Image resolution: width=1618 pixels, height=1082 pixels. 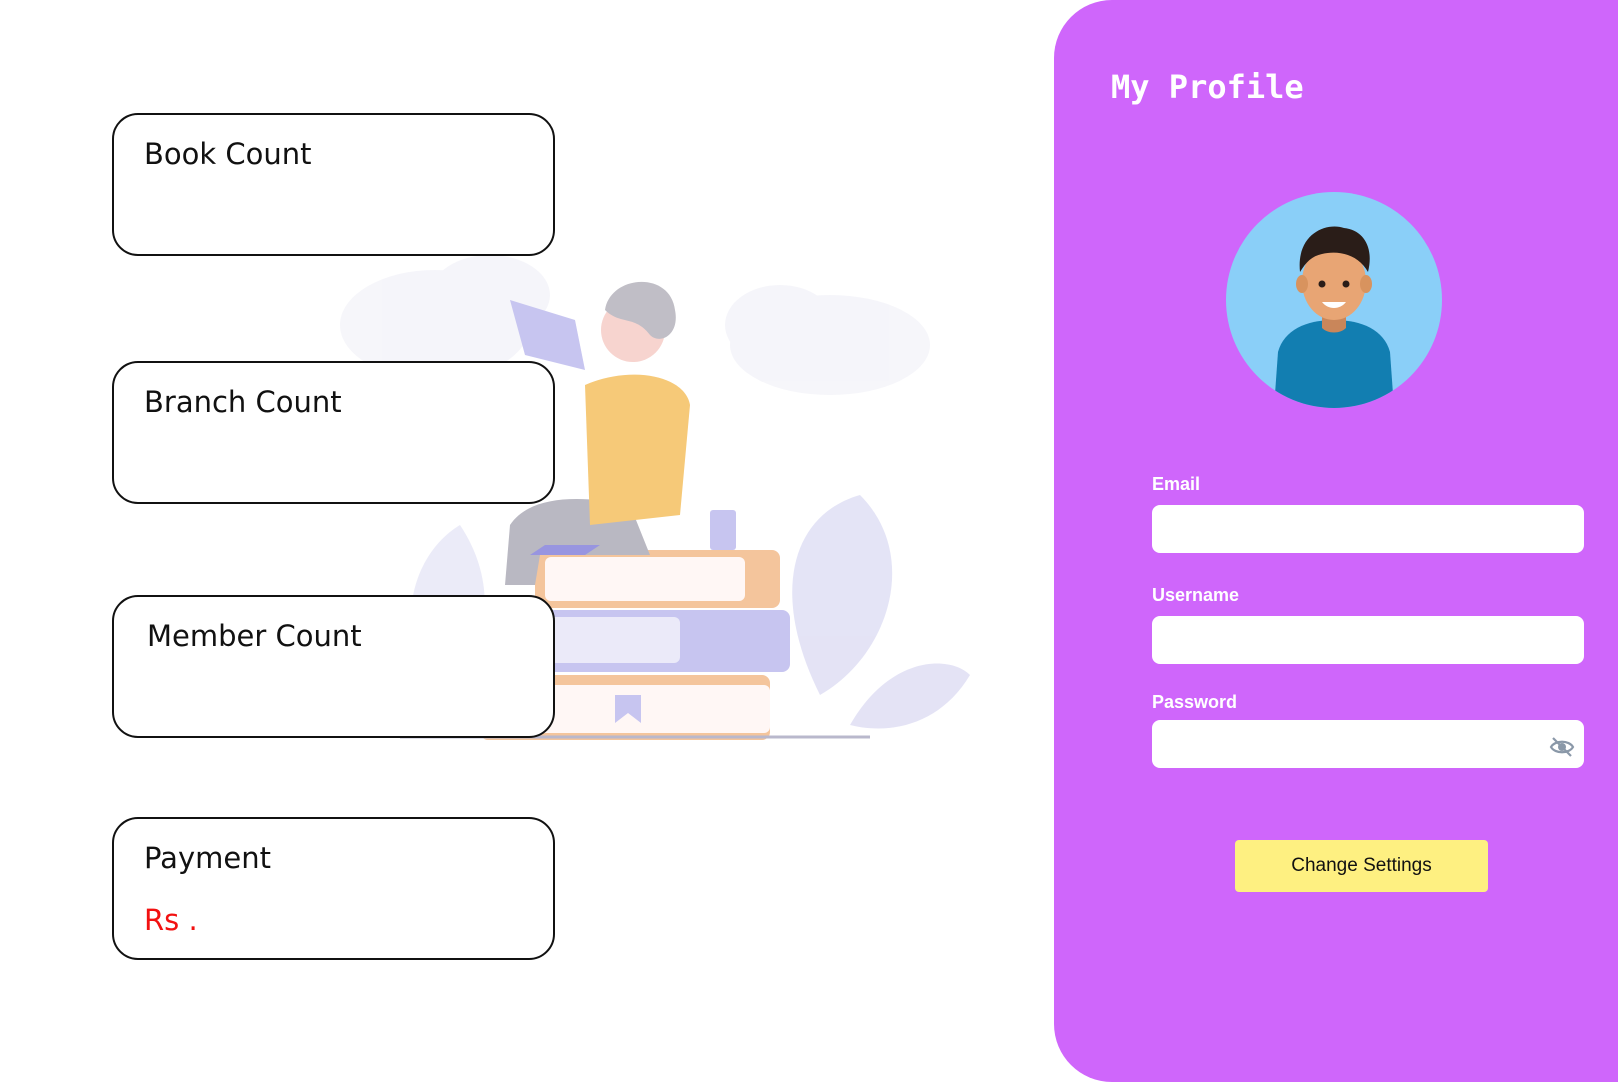 What do you see at coordinates (1562, 747) in the screenshot?
I see `eye-slash-icon` at bounding box center [1562, 747].